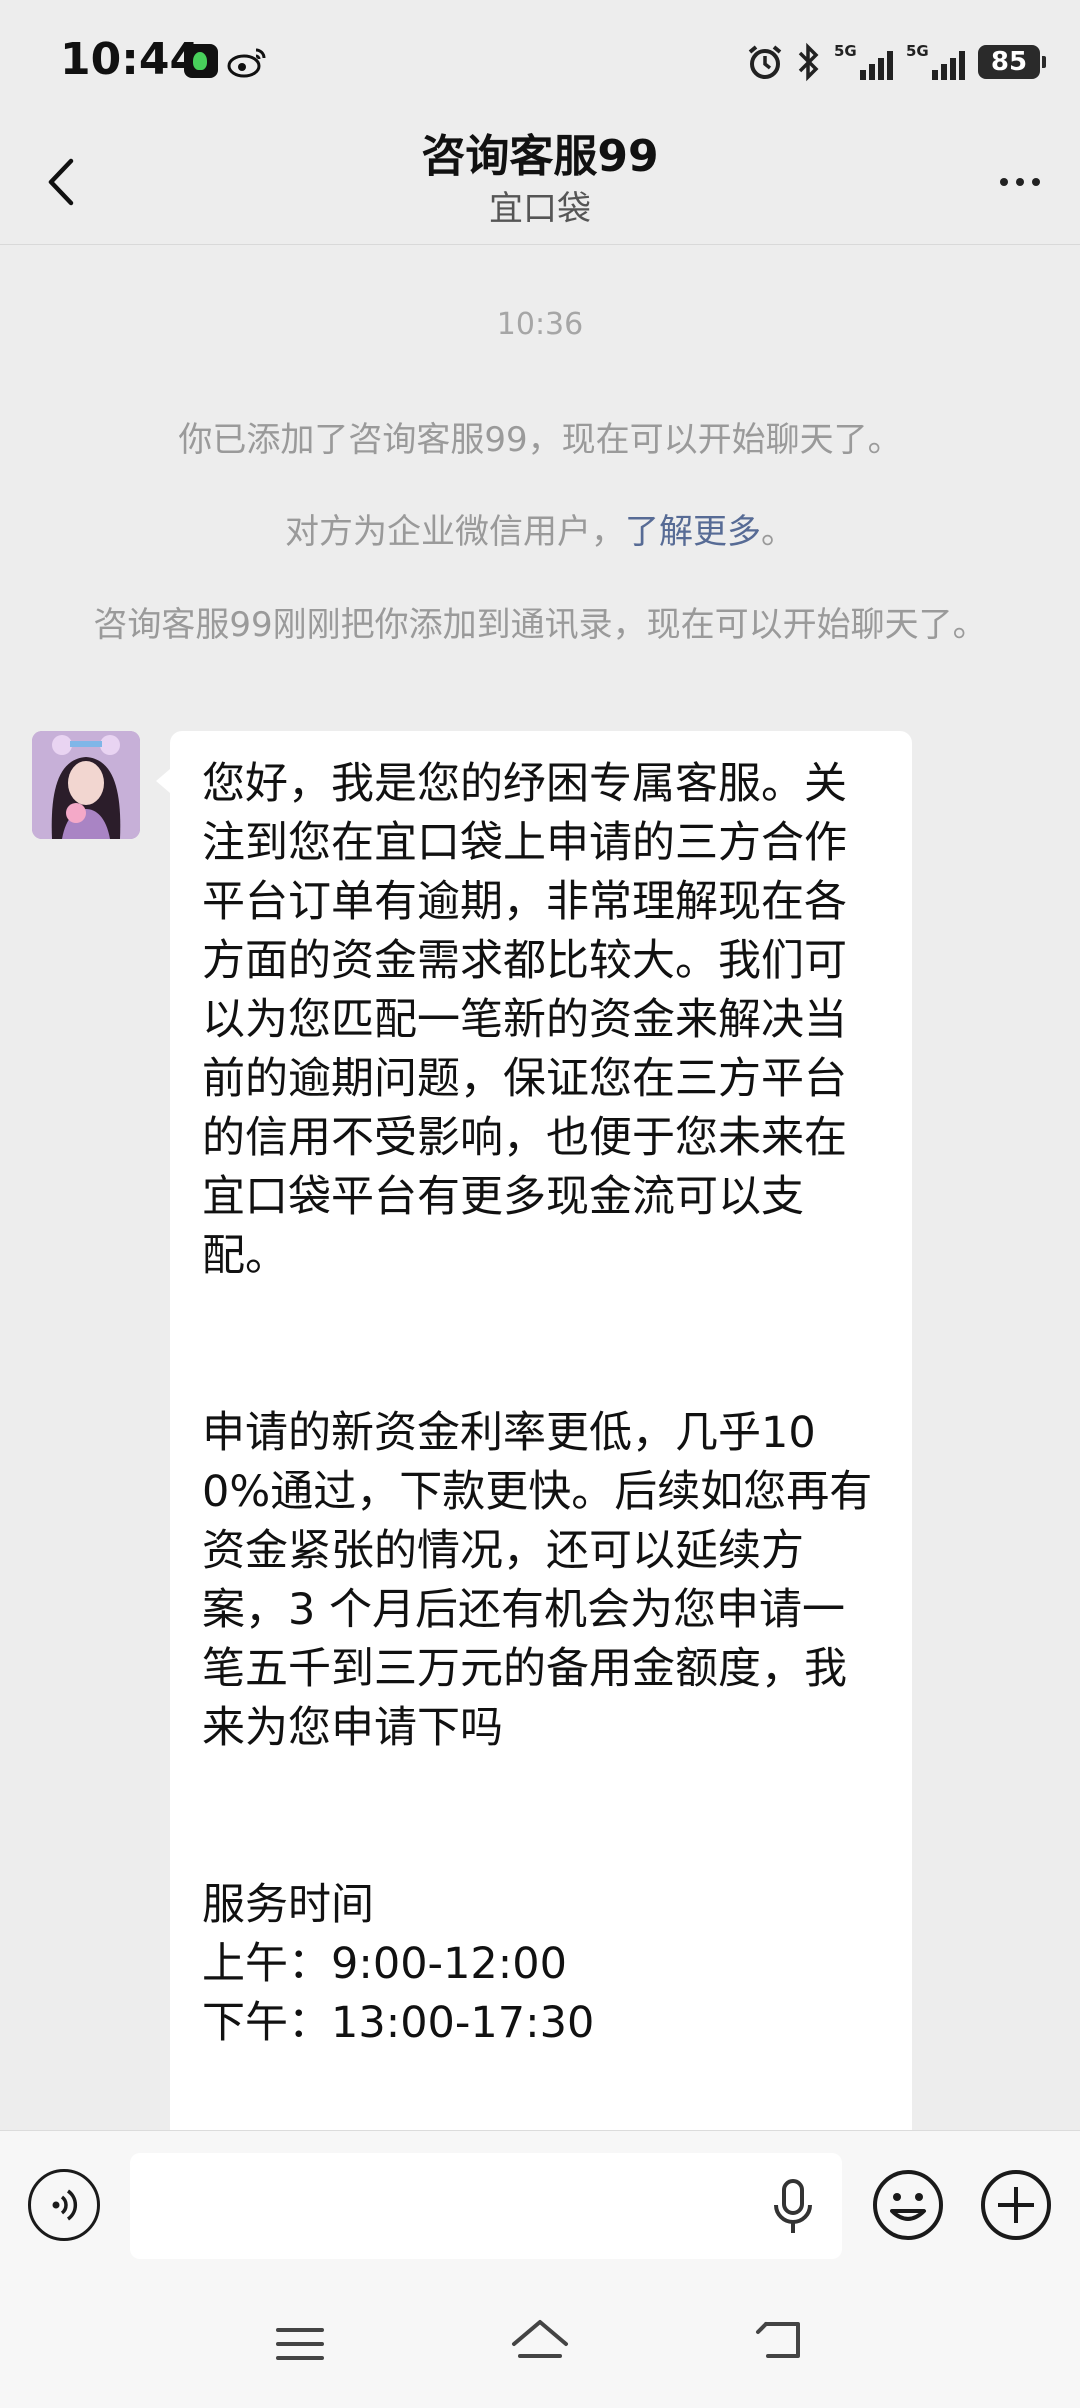 The width and height of the screenshot is (1080, 2408). What do you see at coordinates (845, 51) in the screenshot?
I see `network-label-1: 5G` at bounding box center [845, 51].